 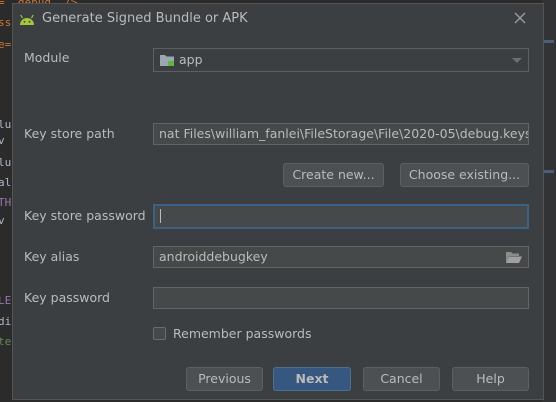 I want to click on key-alias-value: androiddebugkey, so click(x=213, y=256).